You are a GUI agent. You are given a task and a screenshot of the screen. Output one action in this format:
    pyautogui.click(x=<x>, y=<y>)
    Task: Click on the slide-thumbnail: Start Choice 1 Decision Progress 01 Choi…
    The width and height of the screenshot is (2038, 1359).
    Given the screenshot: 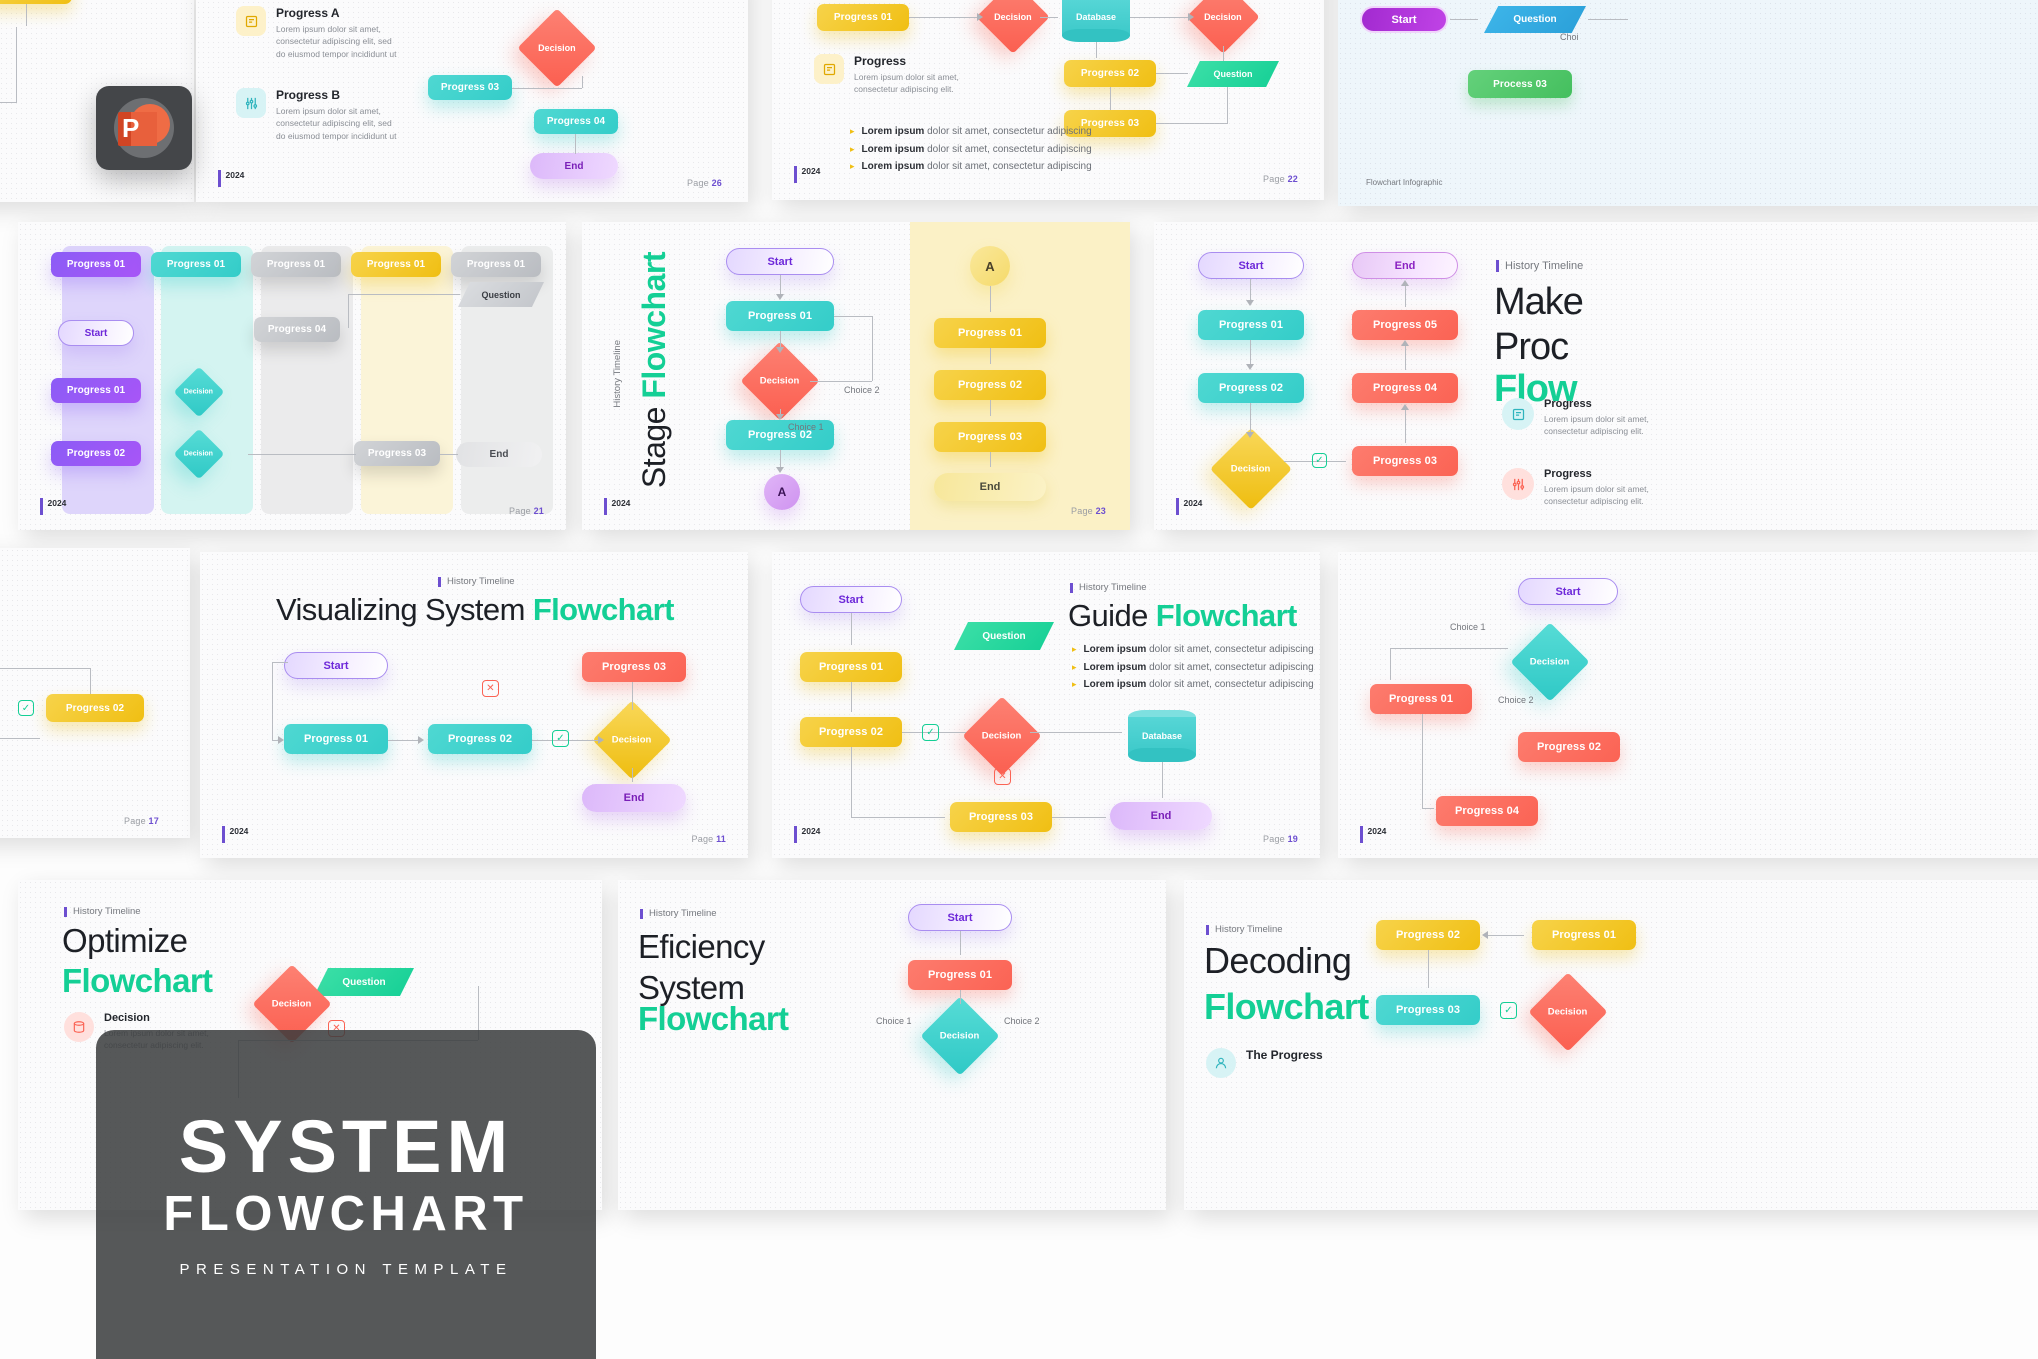 What is the action you would take?
    pyautogui.click(x=1688, y=705)
    